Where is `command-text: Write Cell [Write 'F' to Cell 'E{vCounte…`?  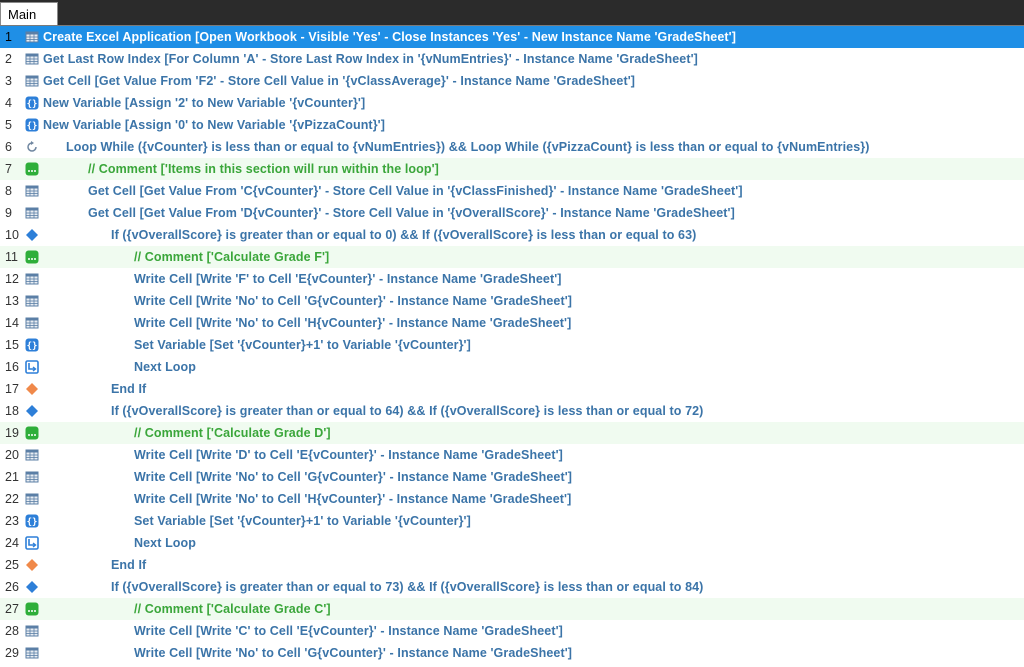 command-text: Write Cell [Write 'F' to Cell 'E{vCounte… is located at coordinates (348, 279).